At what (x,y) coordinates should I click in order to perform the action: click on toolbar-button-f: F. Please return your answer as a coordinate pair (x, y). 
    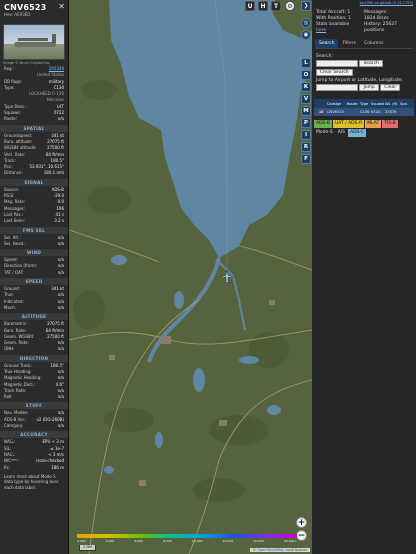
    Looking at the image, I should click on (306, 159).